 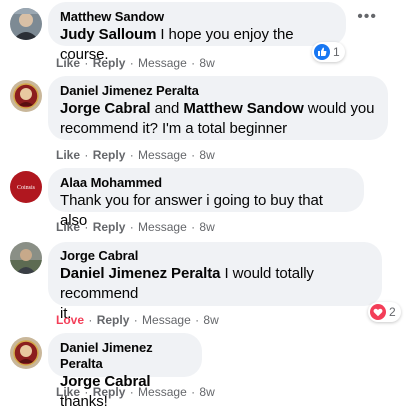 I want to click on mention-link: Judy Salloum, so click(x=108, y=34).